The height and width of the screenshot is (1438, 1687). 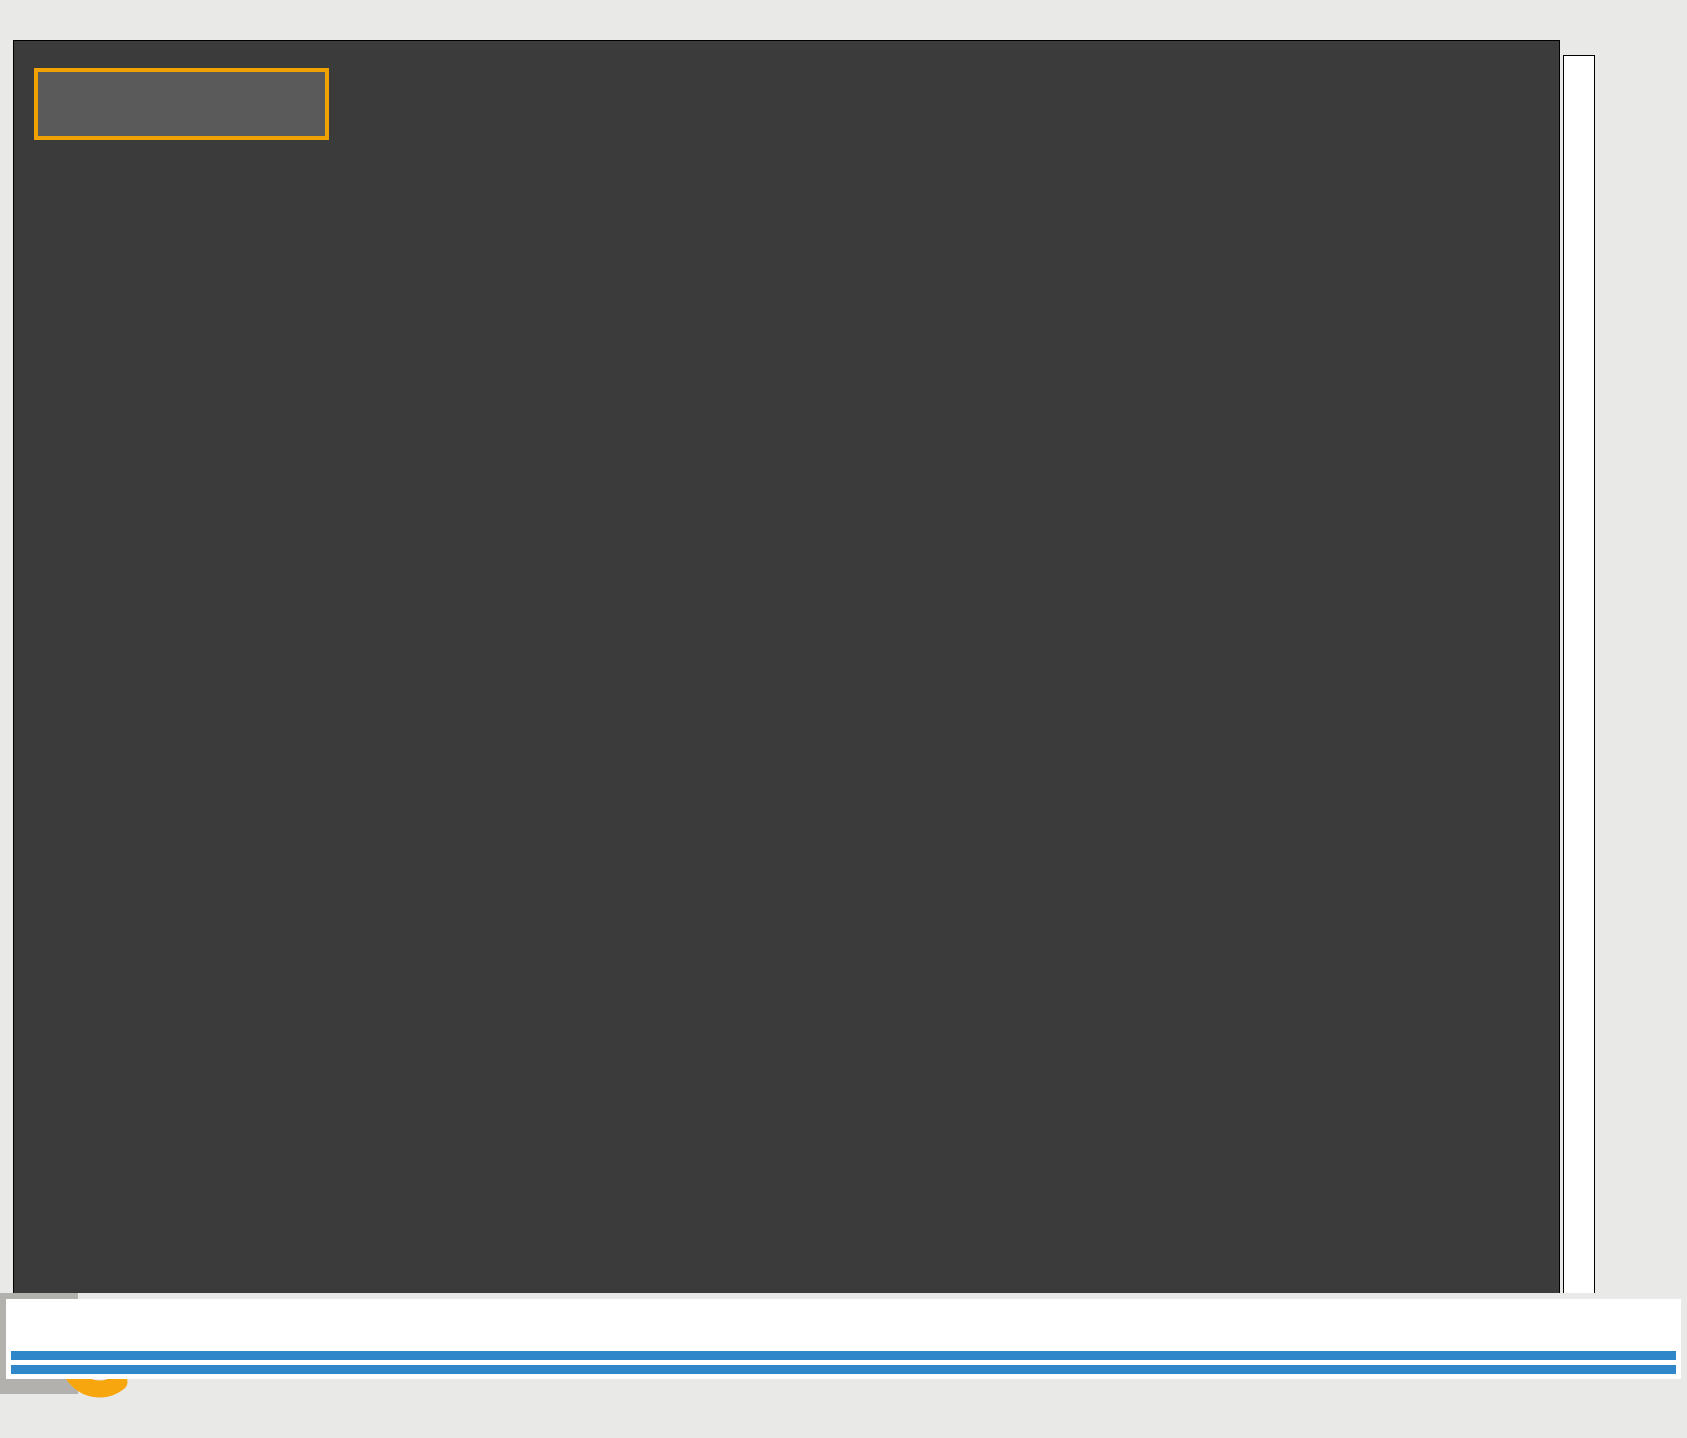 I want to click on inta-logo, so click(x=840, y=1343).